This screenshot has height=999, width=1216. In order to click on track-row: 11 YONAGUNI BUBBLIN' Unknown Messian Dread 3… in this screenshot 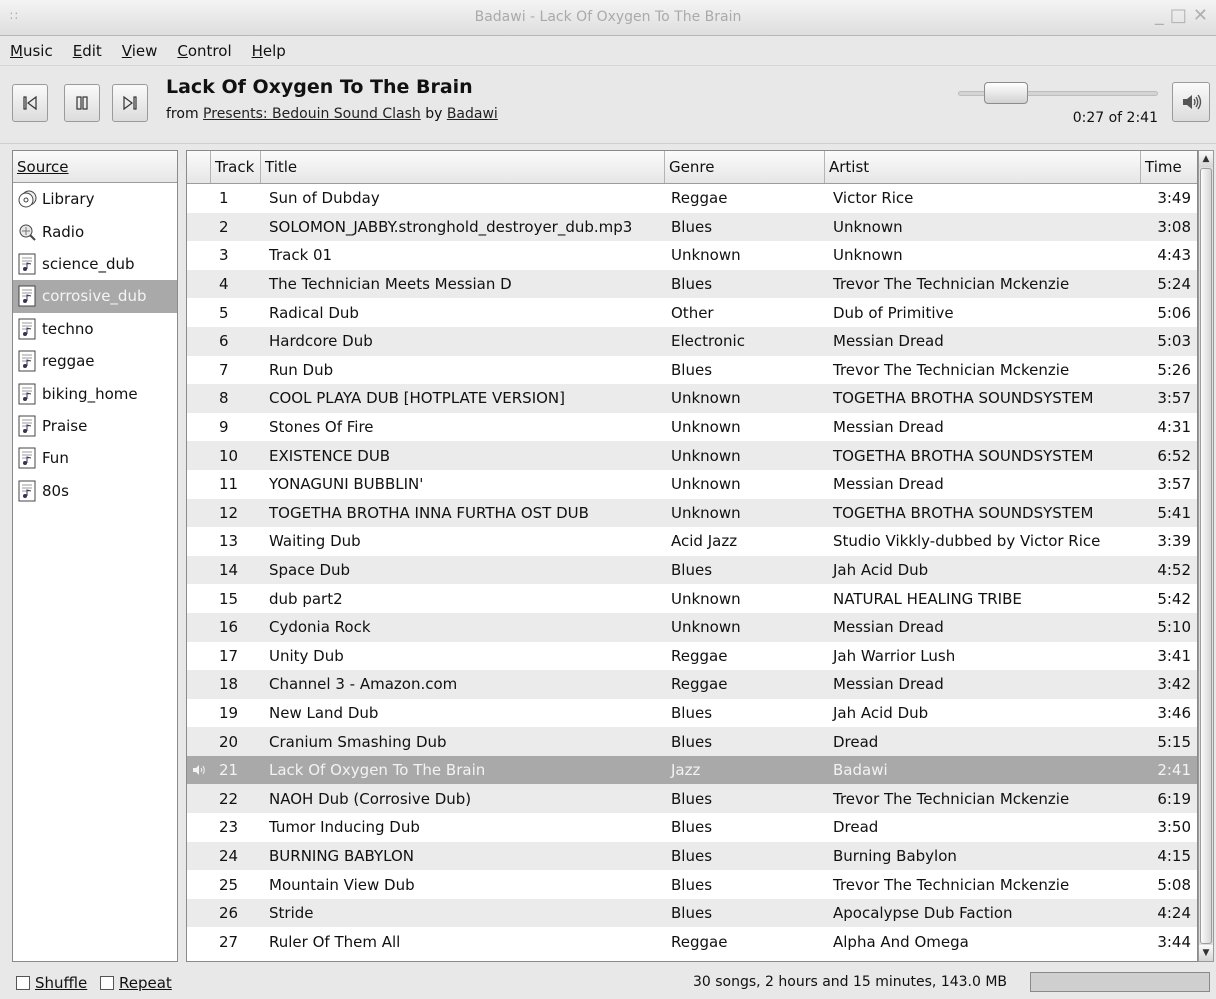, I will do `click(692, 484)`.